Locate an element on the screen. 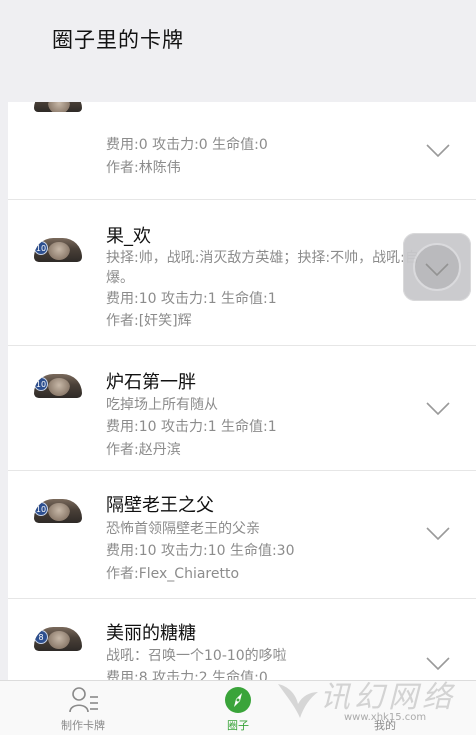 The width and height of the screenshot is (476, 735). card-description: 战吼：召唤一个10-10的哆啦 is located at coordinates (196, 656).